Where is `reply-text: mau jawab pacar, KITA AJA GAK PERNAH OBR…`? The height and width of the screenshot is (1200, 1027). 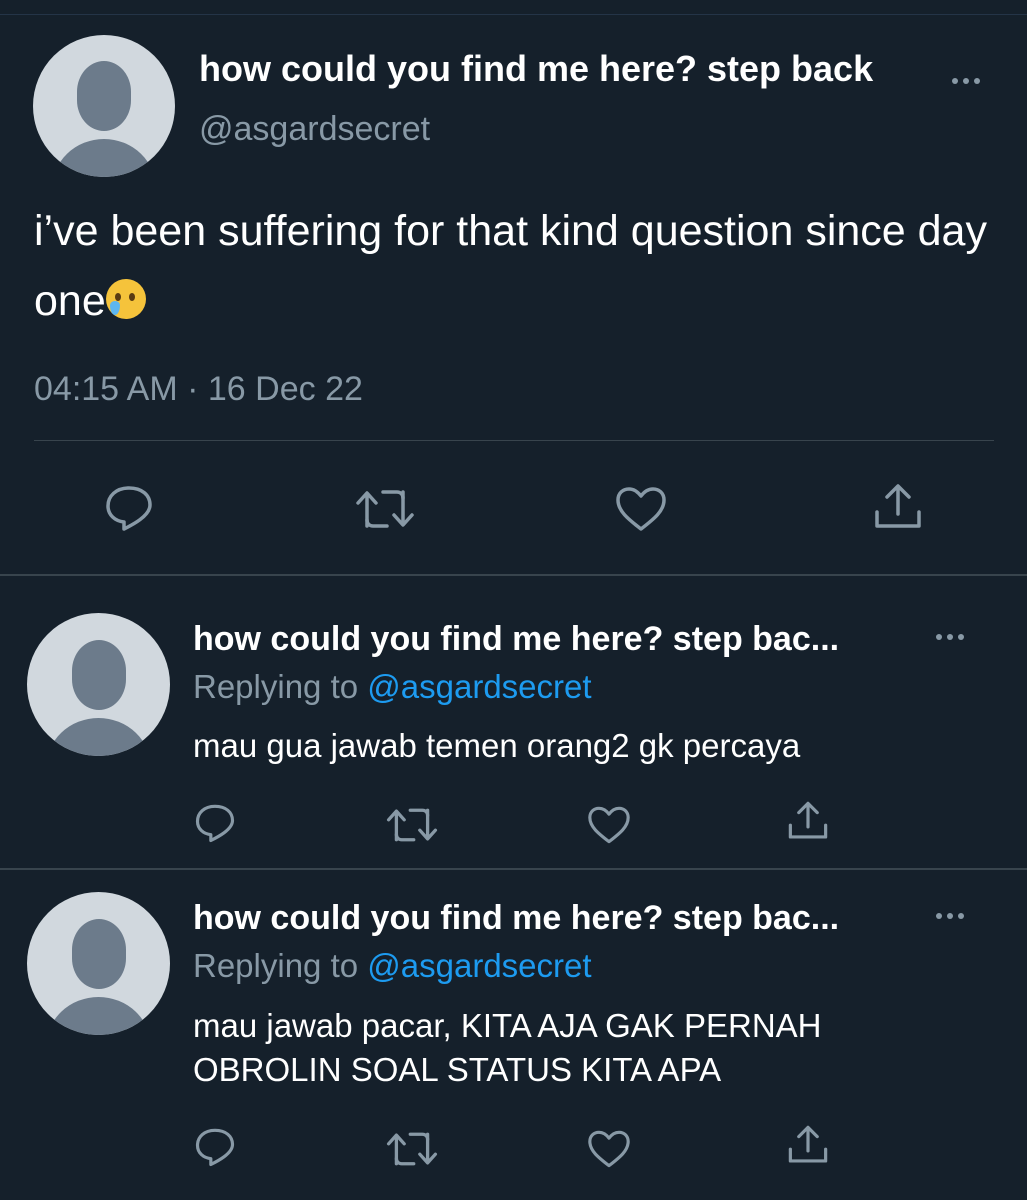 reply-text: mau jawab pacar, KITA AJA GAK PERNAH OBR… is located at coordinates (507, 1047).